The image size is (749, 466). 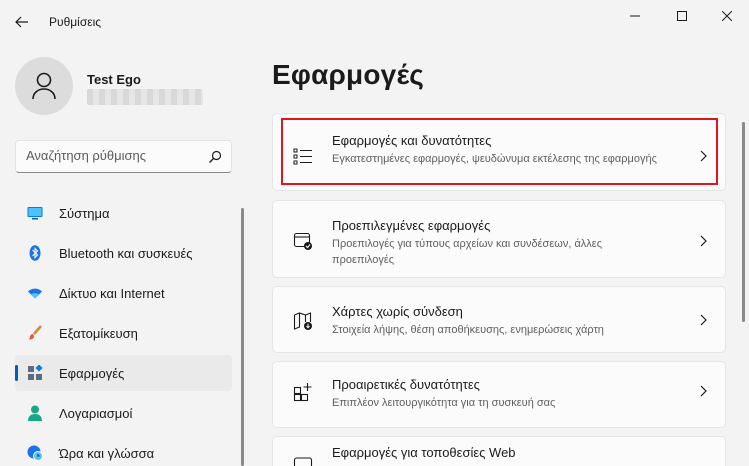 I want to click on sidebar-item-apps: Εφαρμογές, so click(x=123, y=373).